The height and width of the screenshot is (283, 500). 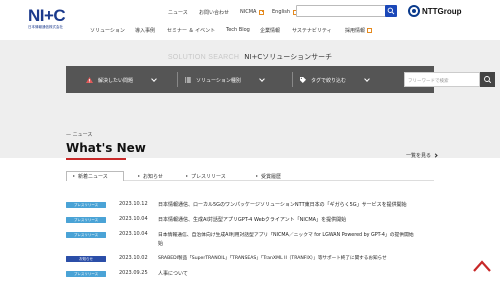 I want to click on util-link-nicma: NICMA, so click(x=252, y=12).